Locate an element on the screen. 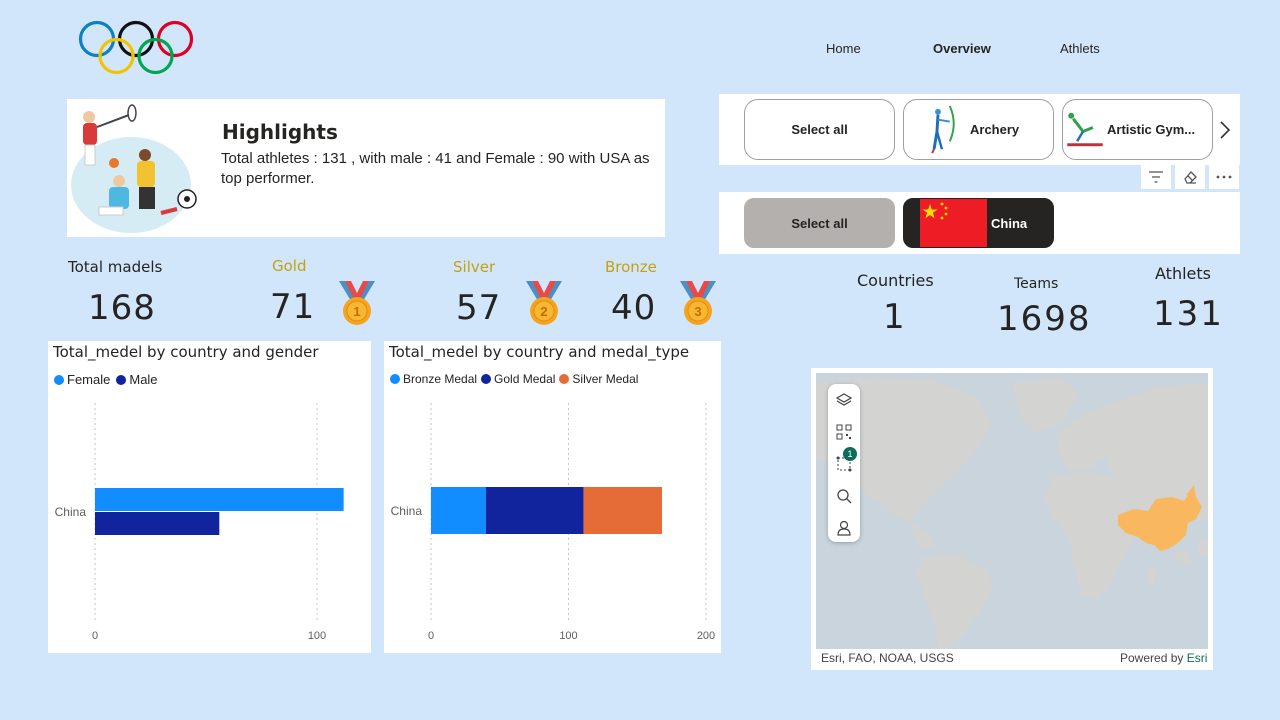 This screenshot has height=720, width=1280. highlights-title: Highlights is located at coordinates (280, 132).